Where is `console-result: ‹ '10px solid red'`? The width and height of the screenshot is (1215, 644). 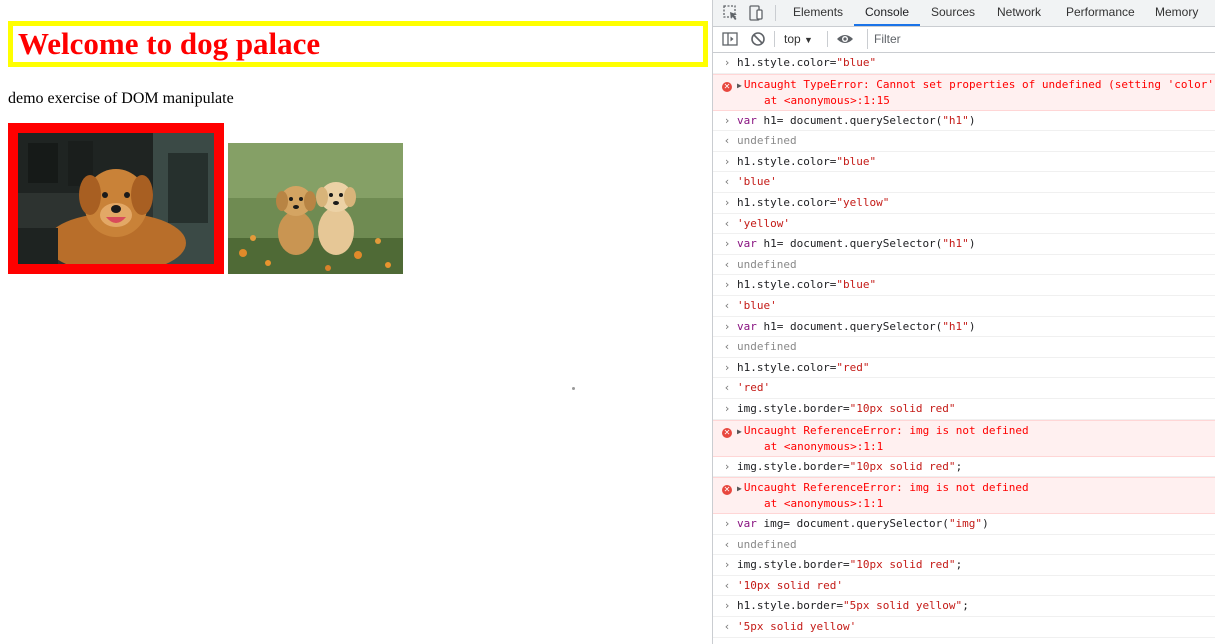
console-result: ‹ '10px solid red' is located at coordinates (964, 586).